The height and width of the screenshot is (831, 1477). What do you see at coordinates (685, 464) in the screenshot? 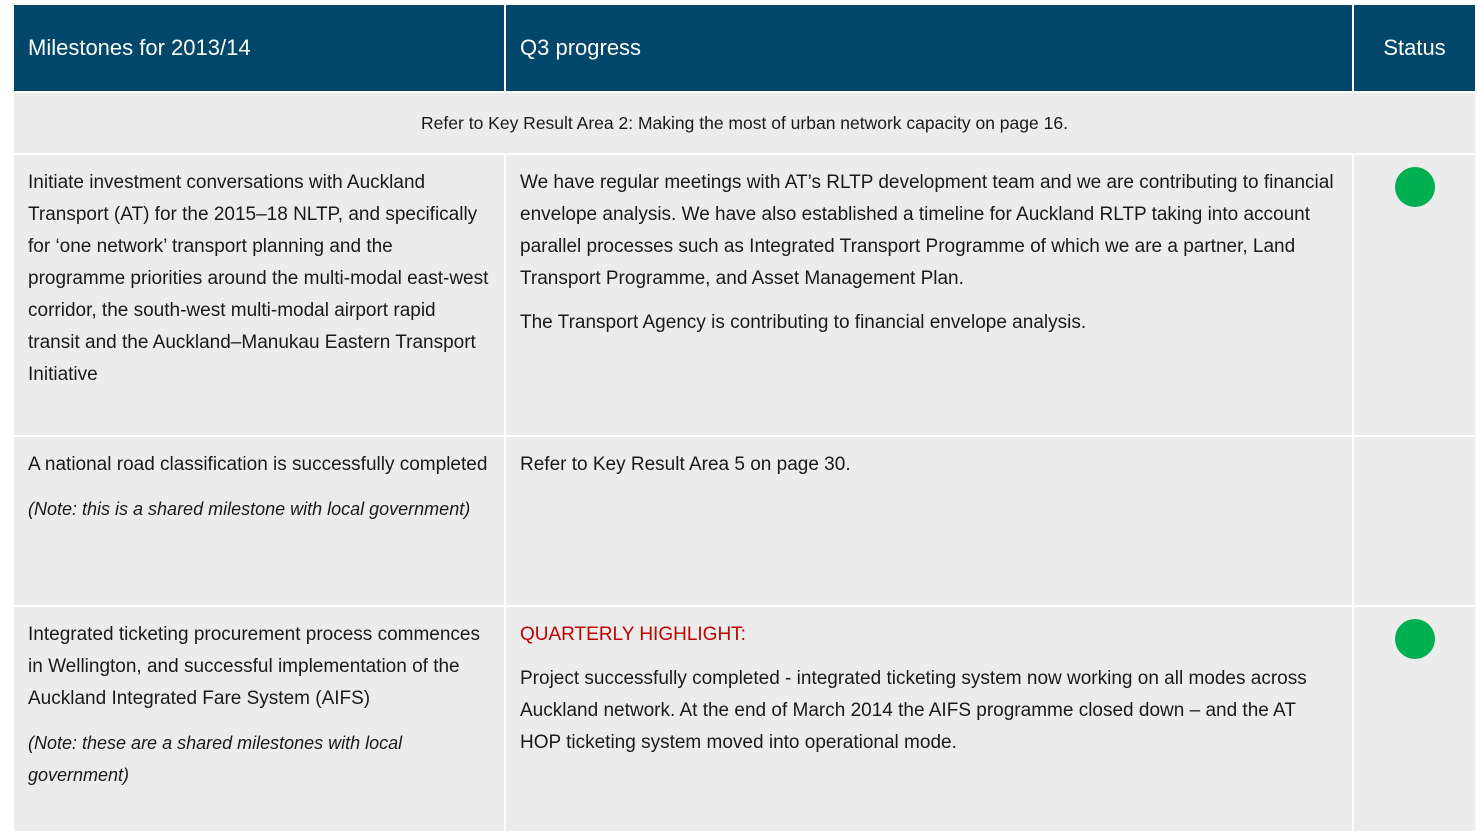
I see `progress-text: Refer to Key Result Area 5 on page 30.` at bounding box center [685, 464].